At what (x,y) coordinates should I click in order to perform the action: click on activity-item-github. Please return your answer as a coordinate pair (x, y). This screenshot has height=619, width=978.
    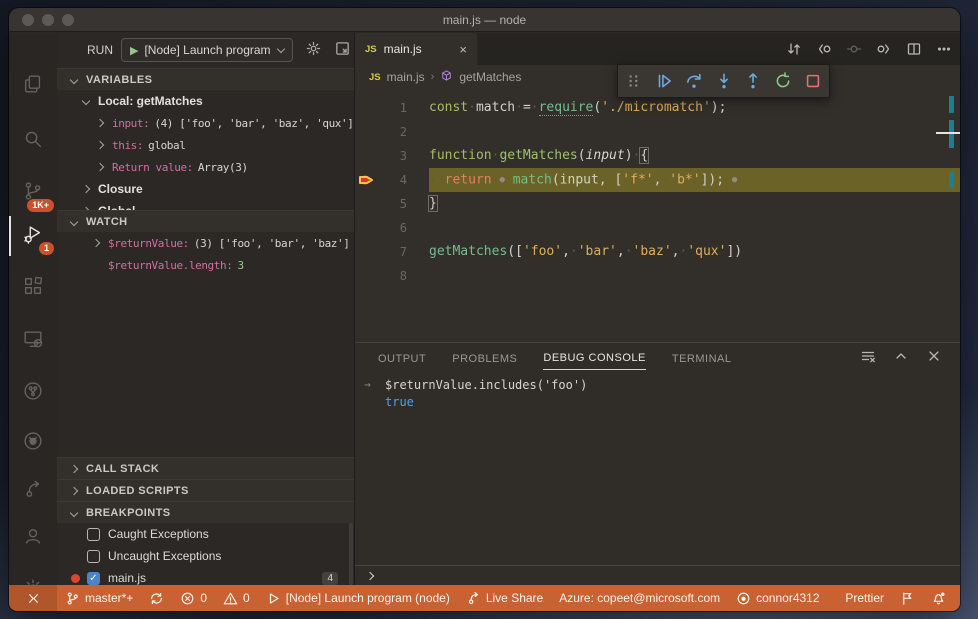
    Looking at the image, I should click on (33, 443).